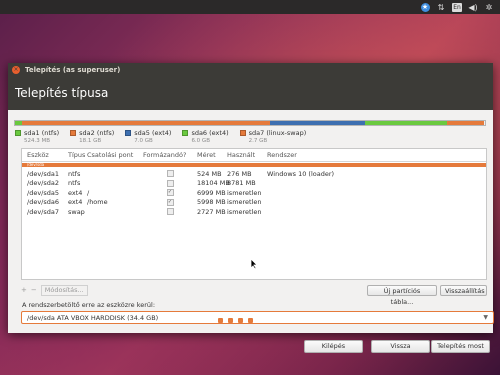 Image resolution: width=500 pixels, height=375 pixels. Describe the element at coordinates (170, 155) in the screenshot. I see `col-header-format: Formázandó?` at that location.